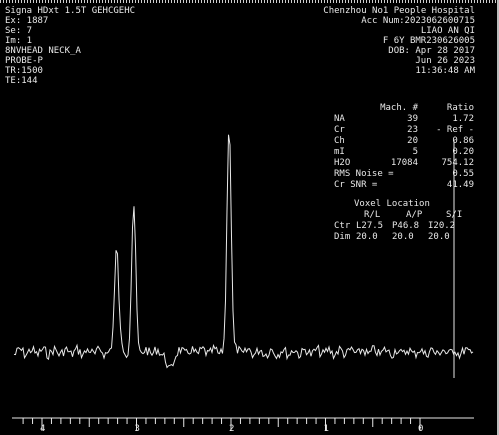 The width and height of the screenshot is (499, 435). Describe the element at coordinates (221, 424) in the screenshot. I see `ppm-axis-ticks` at that location.